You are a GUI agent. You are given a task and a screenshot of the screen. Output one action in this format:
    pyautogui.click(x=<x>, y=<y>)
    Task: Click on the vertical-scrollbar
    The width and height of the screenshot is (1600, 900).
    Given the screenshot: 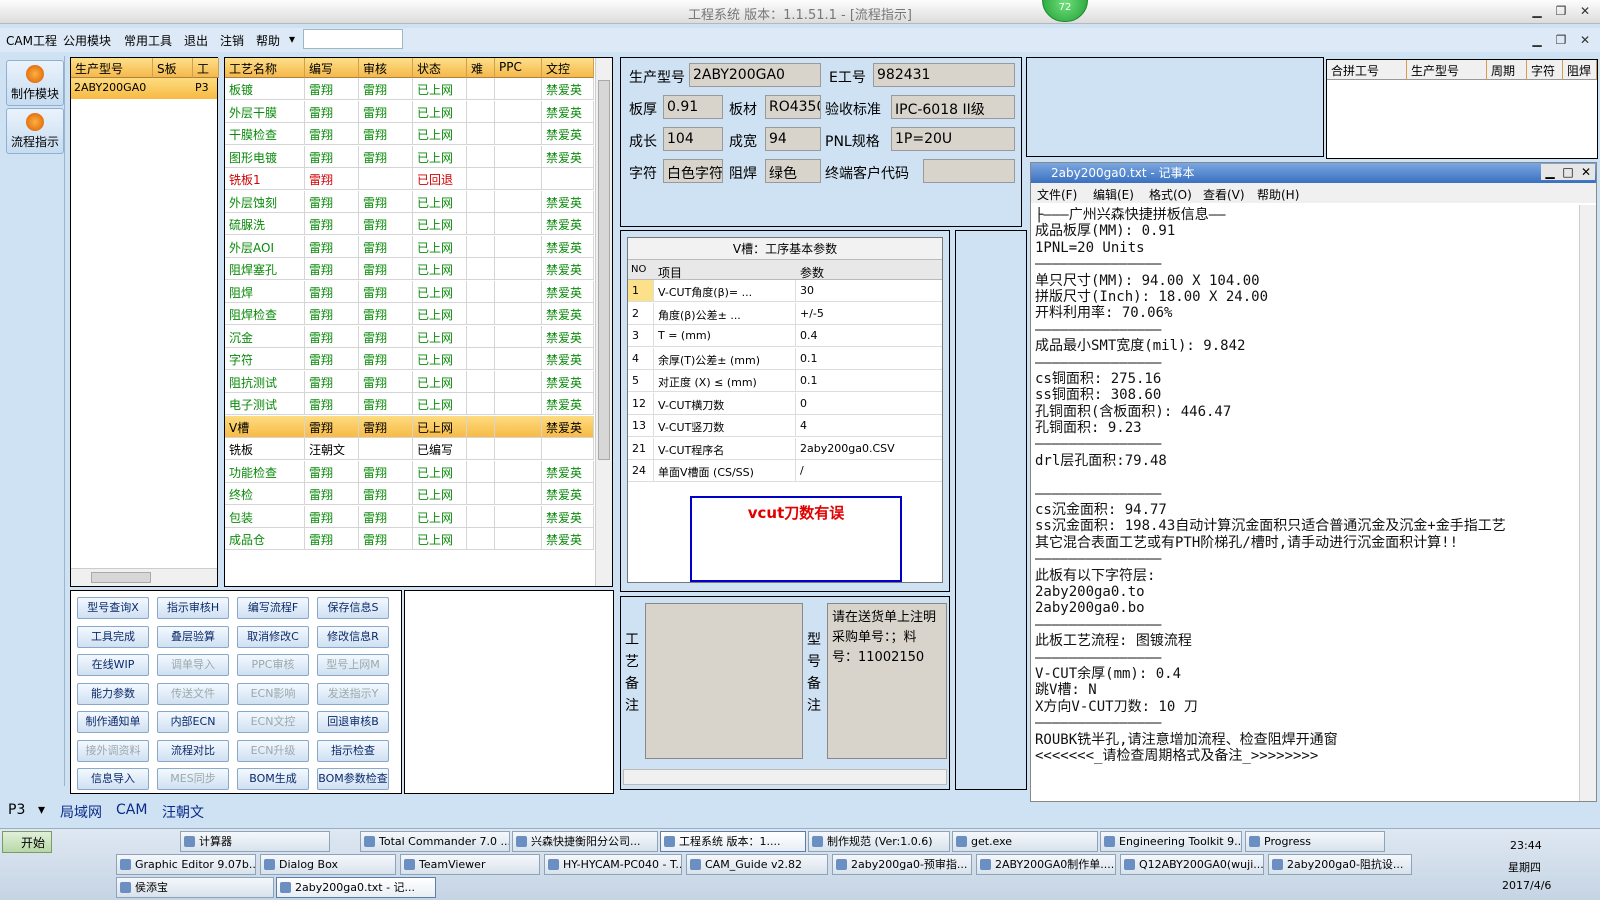 What is the action you would take?
    pyautogui.click(x=603, y=322)
    